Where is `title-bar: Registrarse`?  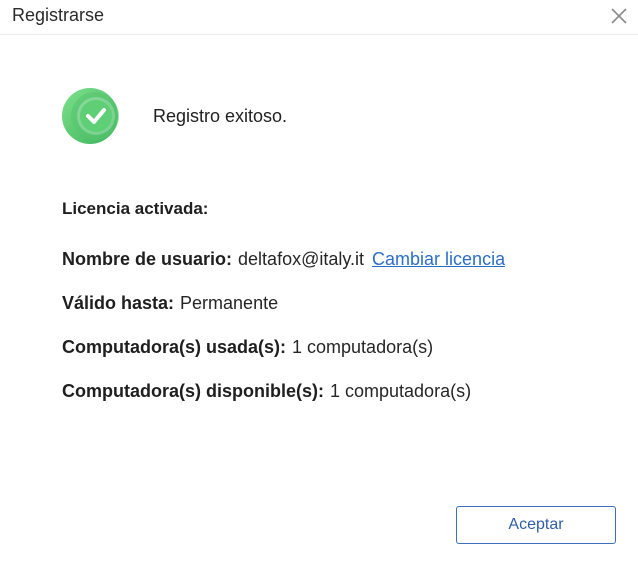
title-bar: Registrarse is located at coordinates (319, 17).